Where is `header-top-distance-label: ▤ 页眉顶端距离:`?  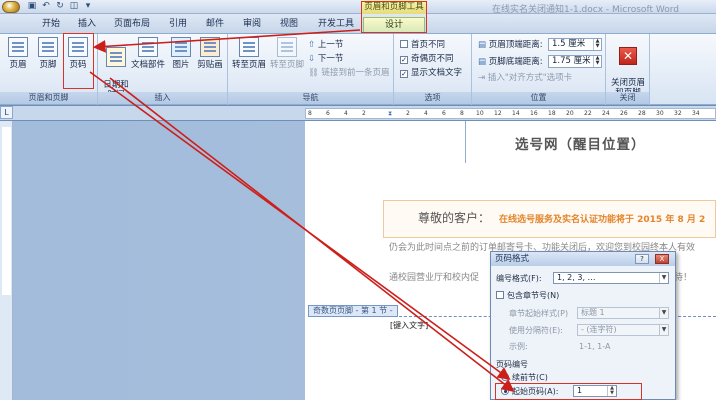
header-top-distance-label: ▤ 页眉顶端距离: is located at coordinates (510, 45).